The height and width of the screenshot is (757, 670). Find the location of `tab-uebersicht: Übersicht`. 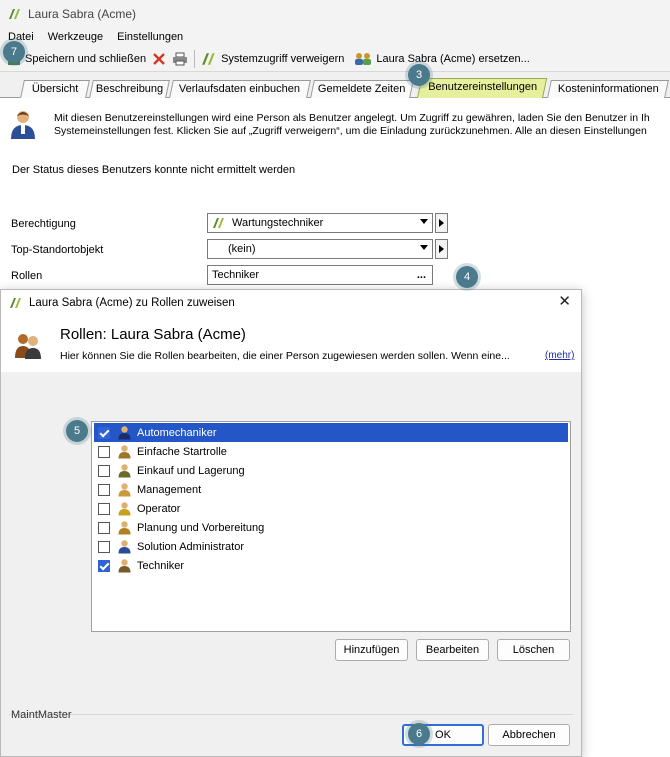

tab-uebersicht: Übersicht is located at coordinates (55, 89).